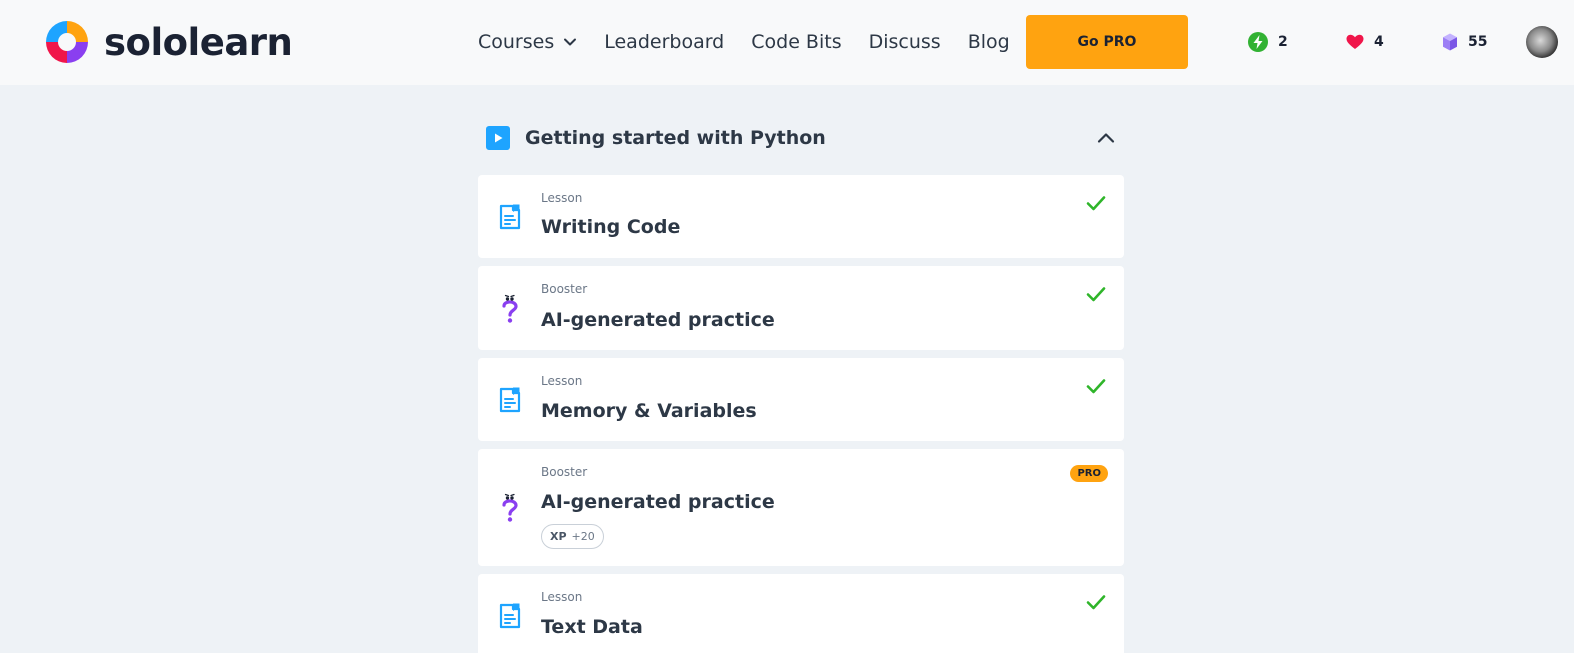 The height and width of the screenshot is (653, 1574). I want to click on nav-discuss: Discuss, so click(905, 42).